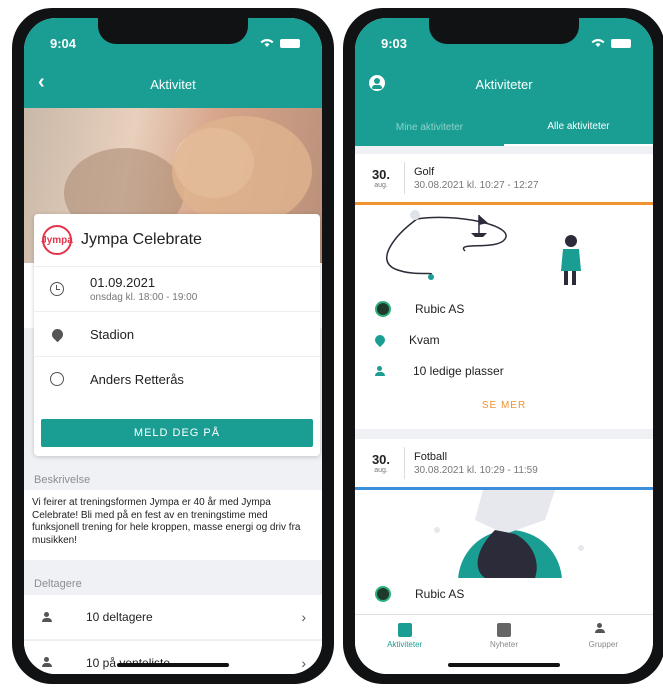  What do you see at coordinates (57, 379) in the screenshot?
I see `face-icon` at bounding box center [57, 379].